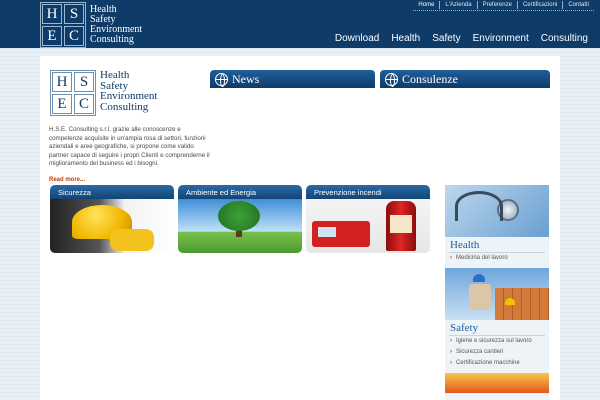  Describe the element at coordinates (497, 352) in the screenshot. I see `link-cantieri: Sicurezza cantieri` at that location.